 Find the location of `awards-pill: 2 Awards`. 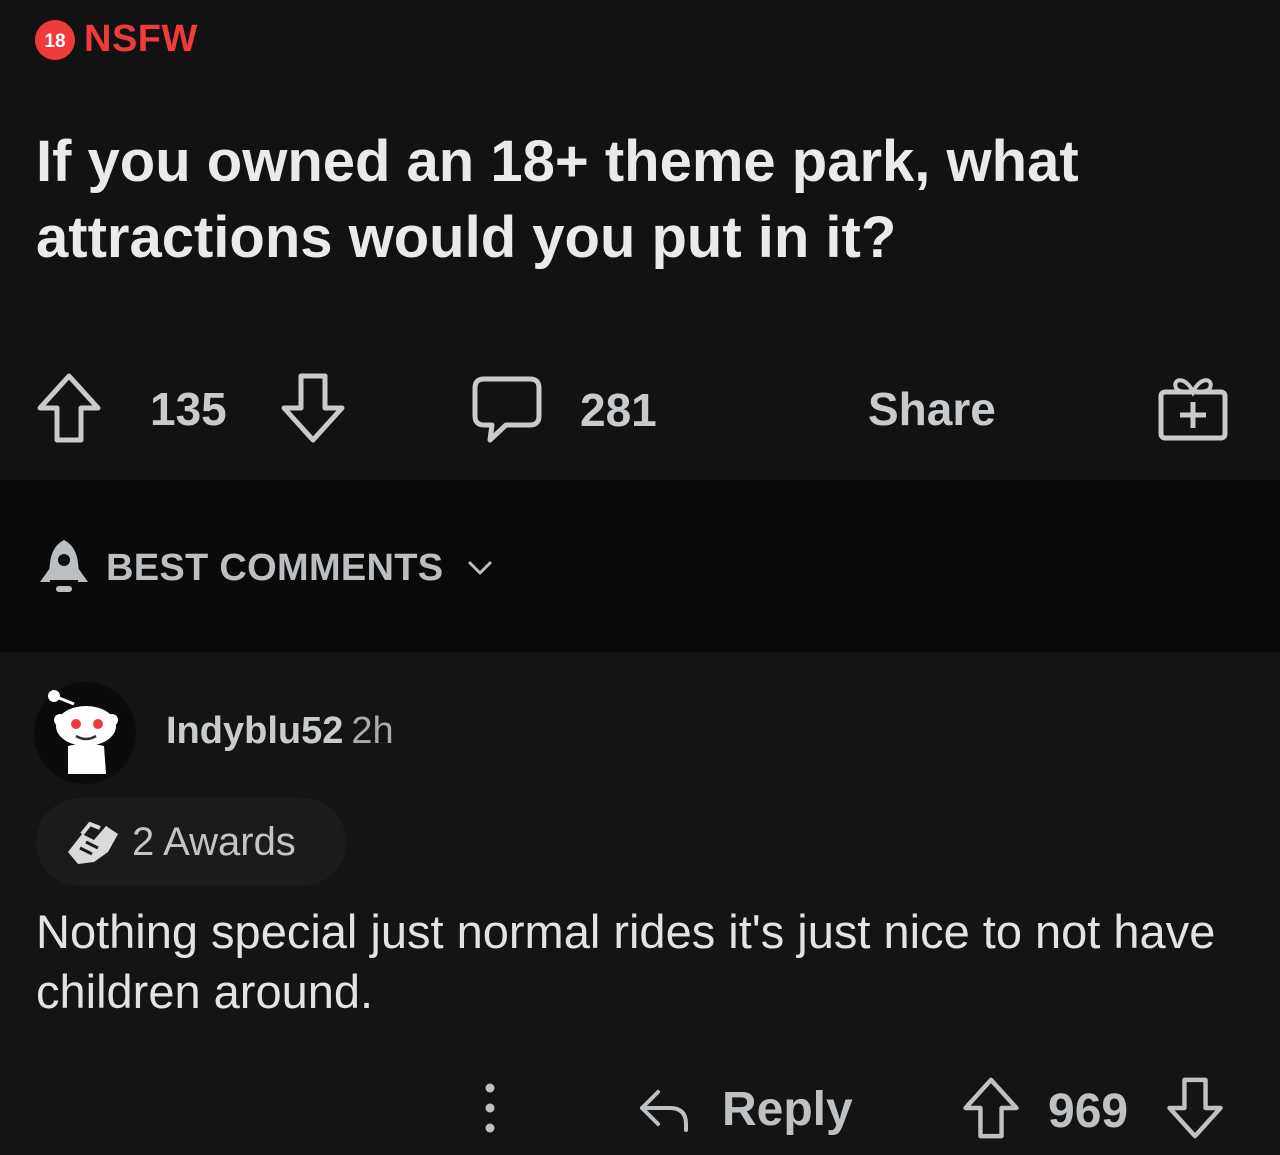

awards-pill: 2 Awards is located at coordinates (191, 842).